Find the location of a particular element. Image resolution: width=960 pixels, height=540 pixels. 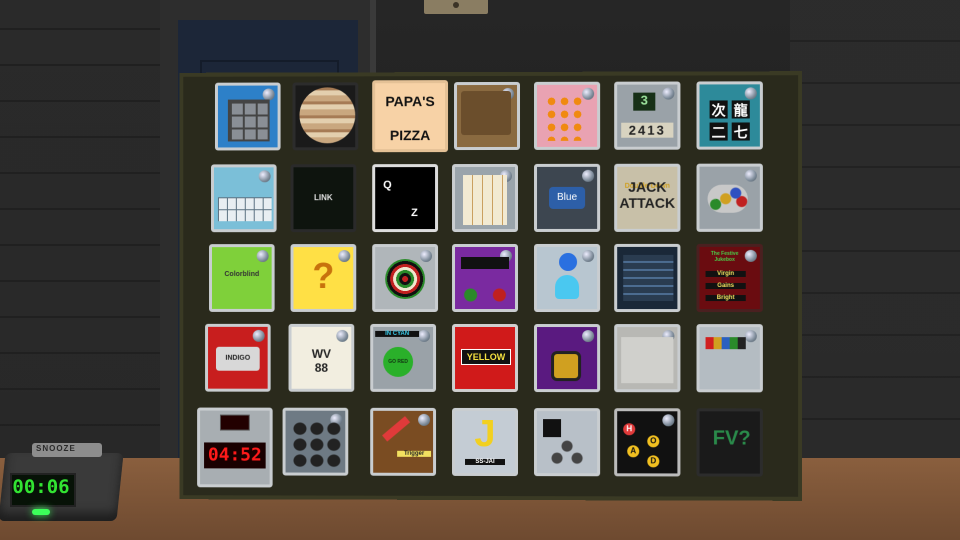

module-indigo: INDIGO is located at coordinates (238, 358).